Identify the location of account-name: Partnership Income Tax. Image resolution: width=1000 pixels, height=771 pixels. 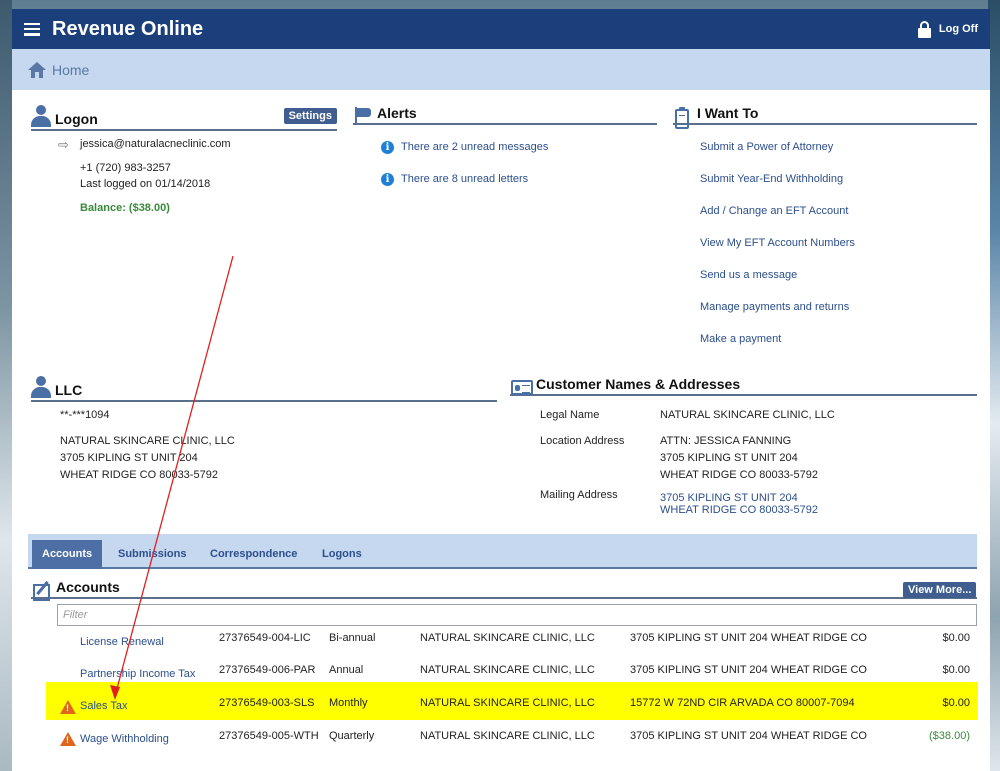
(137, 674).